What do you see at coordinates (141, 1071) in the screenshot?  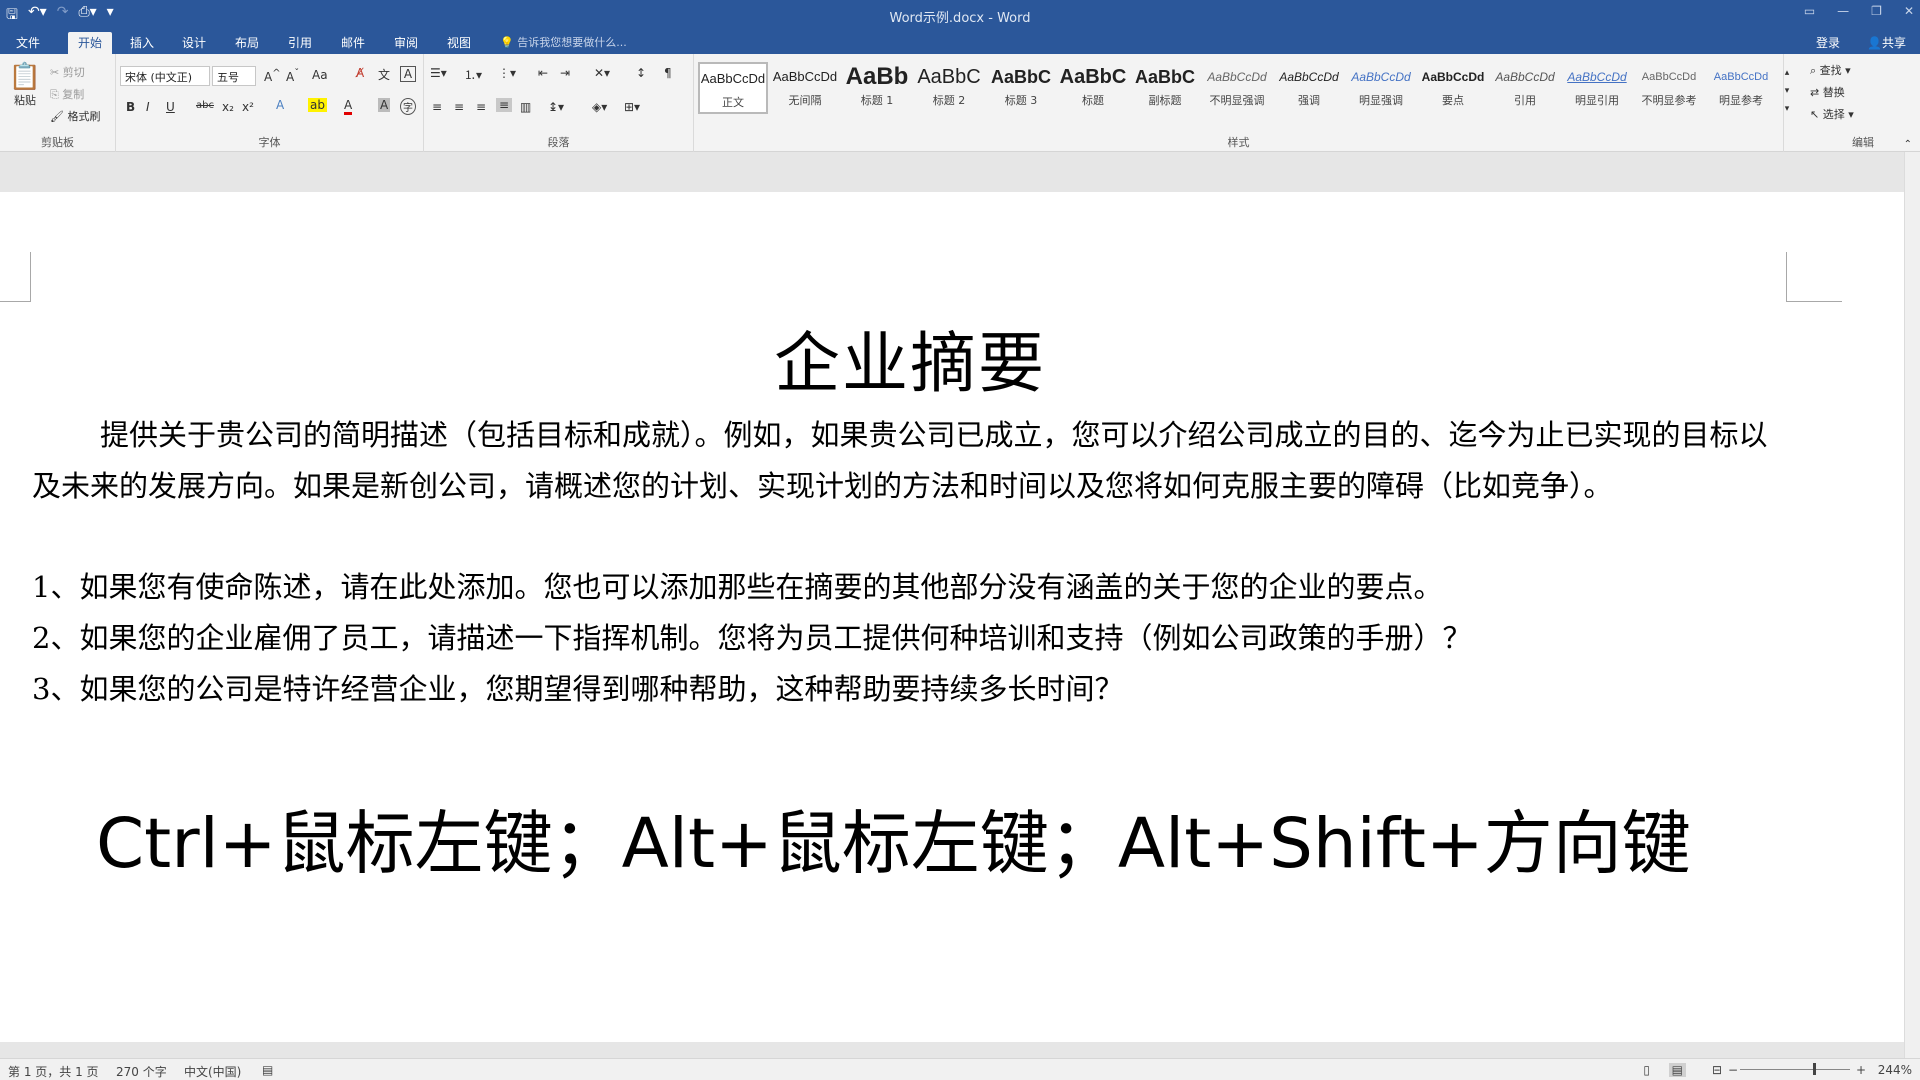 I see `word-count: 270 个字` at bounding box center [141, 1071].